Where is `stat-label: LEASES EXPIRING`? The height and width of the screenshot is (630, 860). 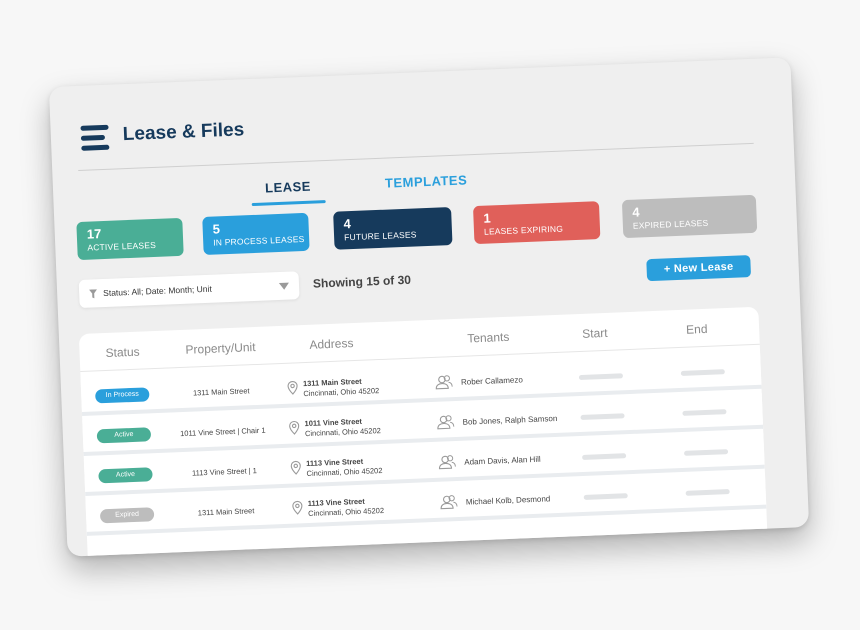 stat-label: LEASES EXPIRING is located at coordinates (523, 230).